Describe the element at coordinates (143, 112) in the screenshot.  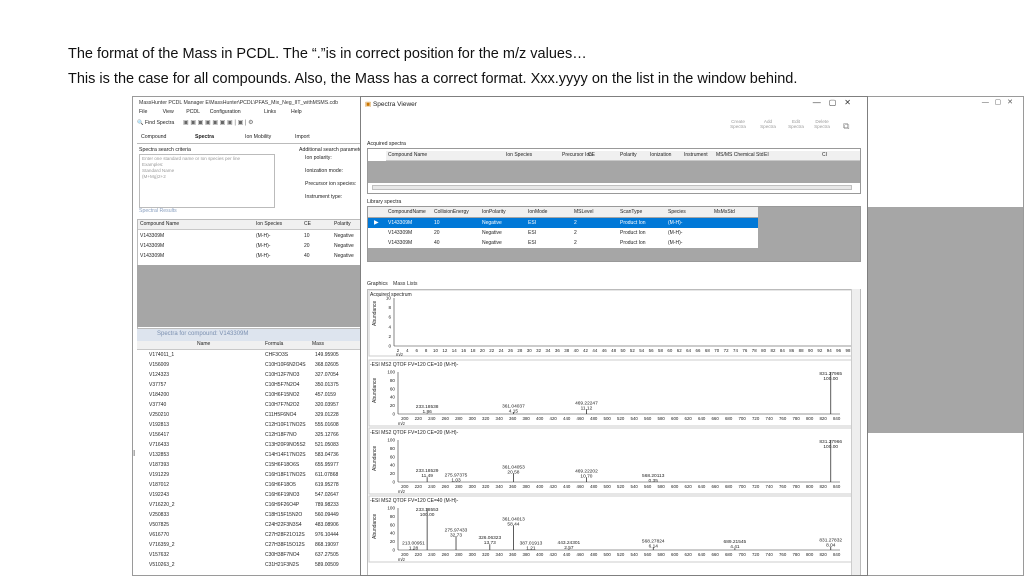
I see `menu-item-file: File` at that location.